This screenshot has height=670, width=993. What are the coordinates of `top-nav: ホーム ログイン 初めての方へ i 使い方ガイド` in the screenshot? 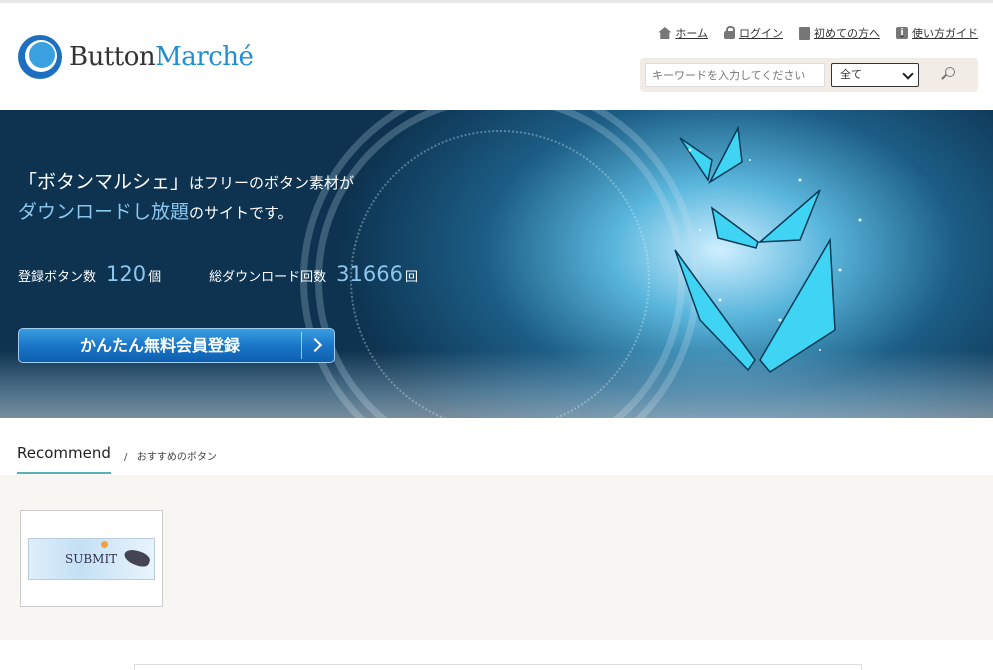 It's located at (818, 33).